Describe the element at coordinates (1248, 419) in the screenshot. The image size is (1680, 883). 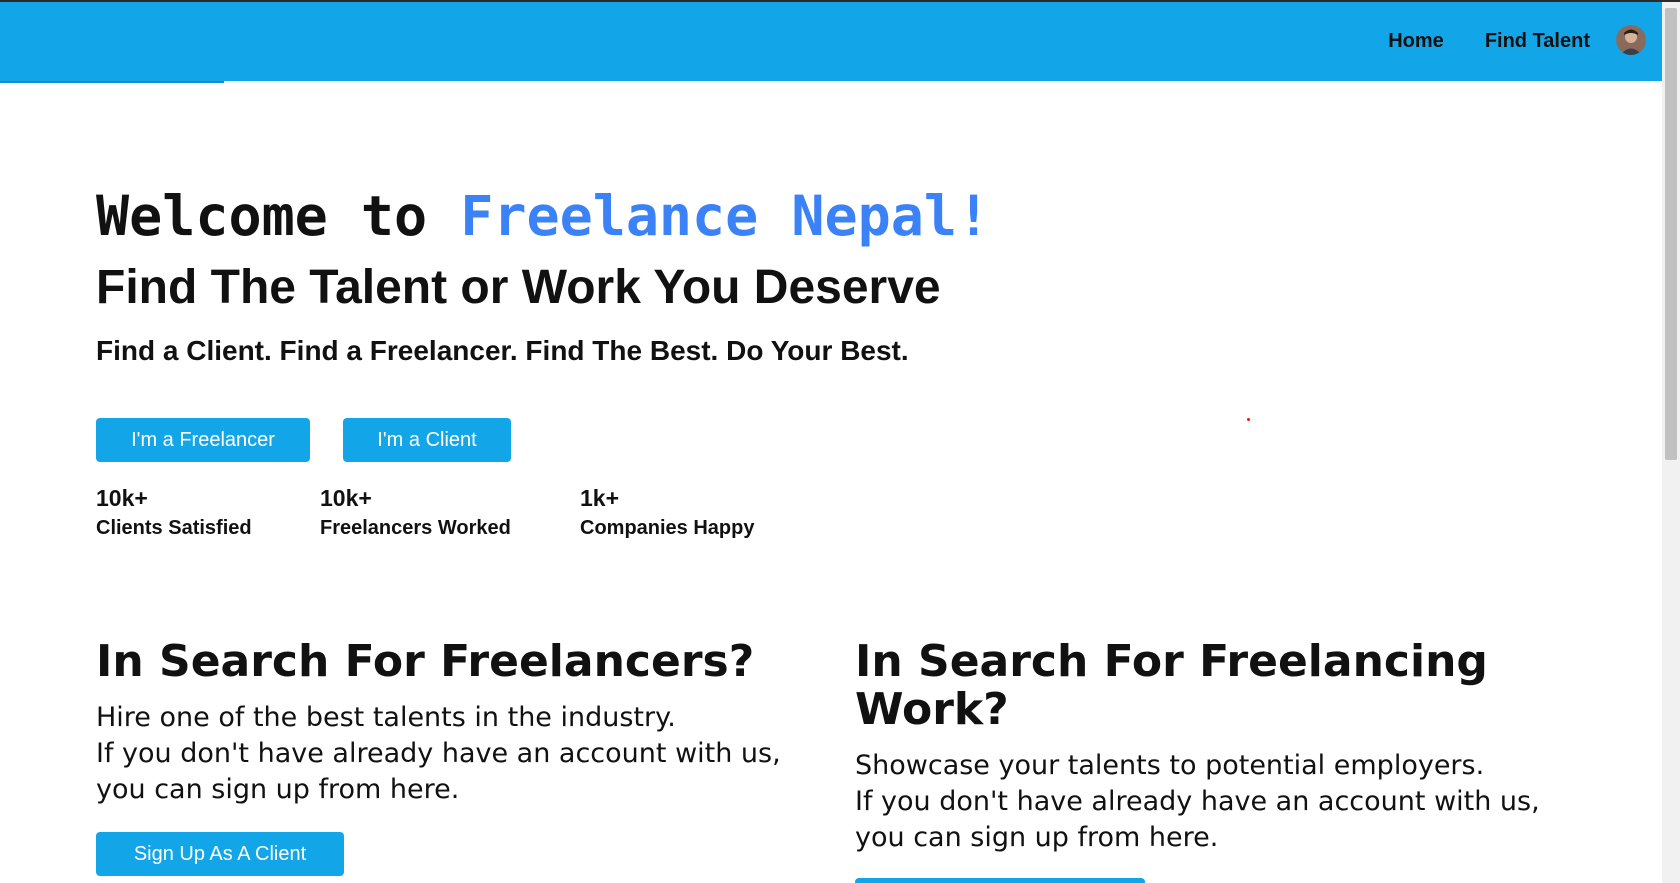
I see `cursor-dot` at that location.